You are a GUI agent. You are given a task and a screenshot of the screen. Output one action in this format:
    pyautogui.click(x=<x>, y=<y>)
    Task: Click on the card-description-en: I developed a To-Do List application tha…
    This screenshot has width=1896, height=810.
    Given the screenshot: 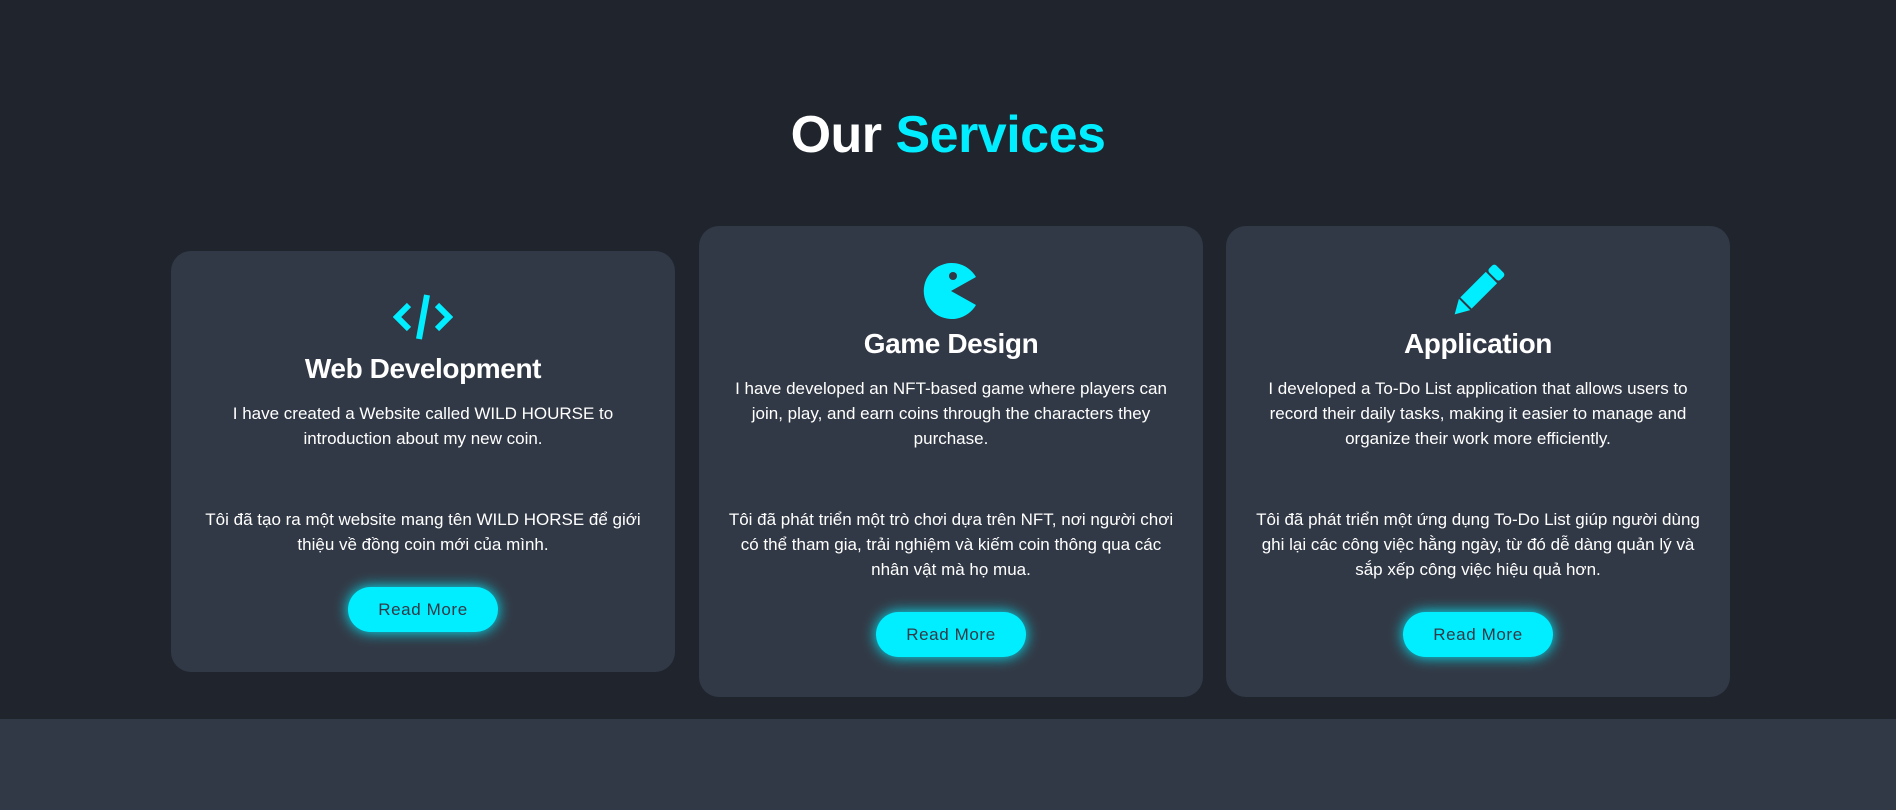 What is the action you would take?
    pyautogui.click(x=1478, y=413)
    